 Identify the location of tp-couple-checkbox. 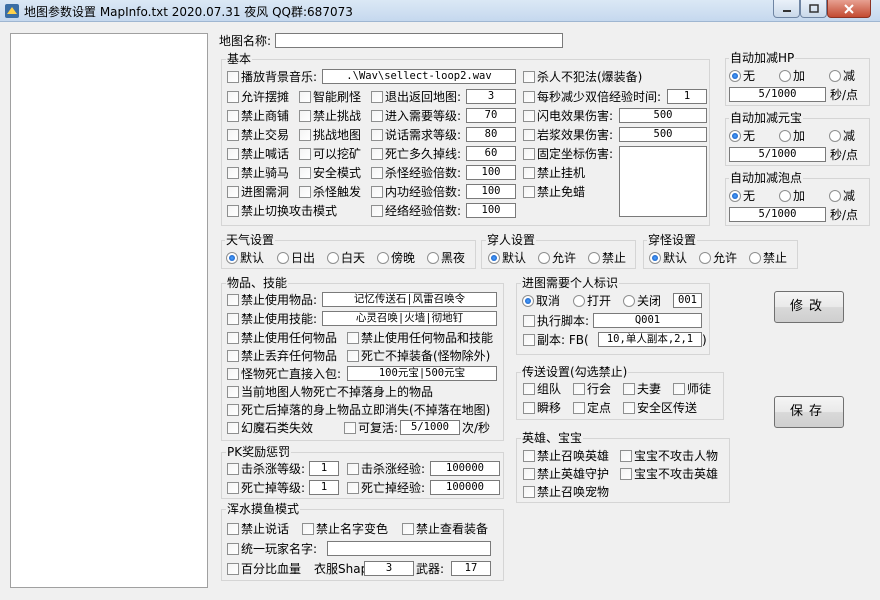
(629, 389).